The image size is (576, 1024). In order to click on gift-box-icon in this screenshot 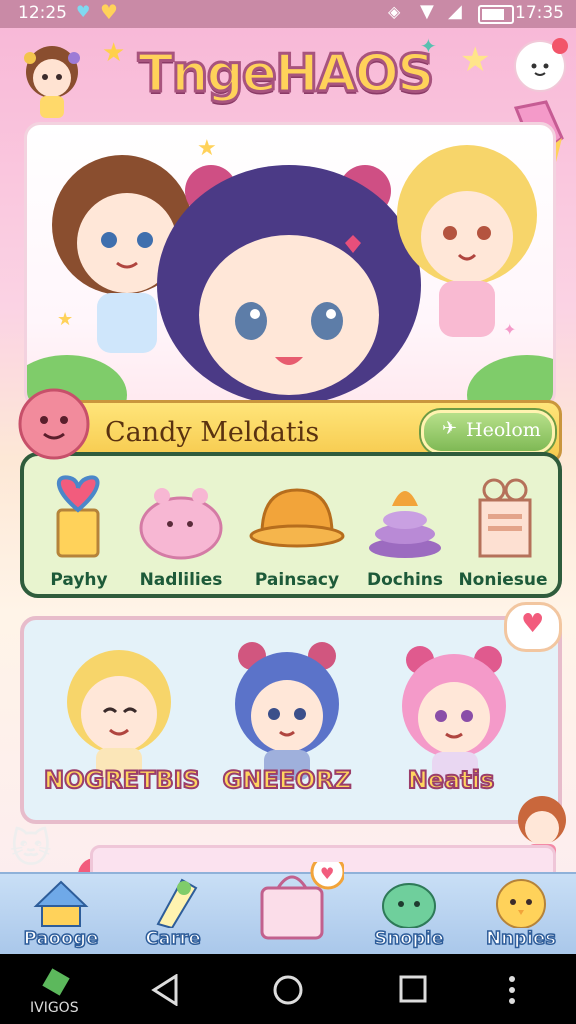, I will do `click(505, 518)`.